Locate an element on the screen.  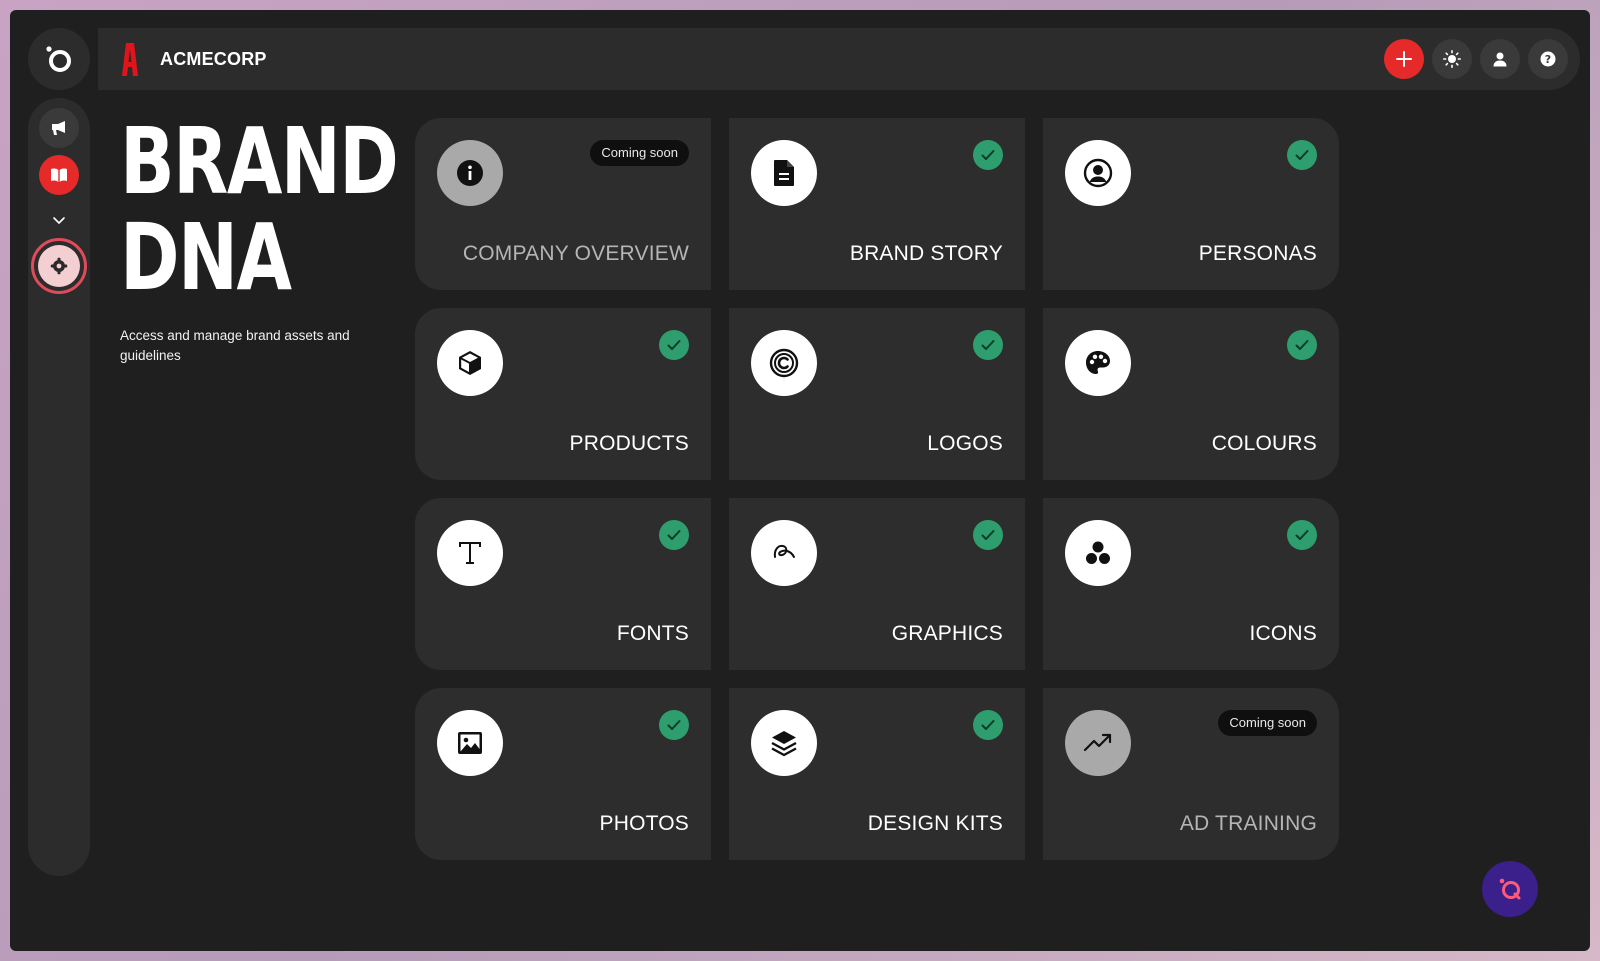
document-icon is located at coordinates (784, 173).